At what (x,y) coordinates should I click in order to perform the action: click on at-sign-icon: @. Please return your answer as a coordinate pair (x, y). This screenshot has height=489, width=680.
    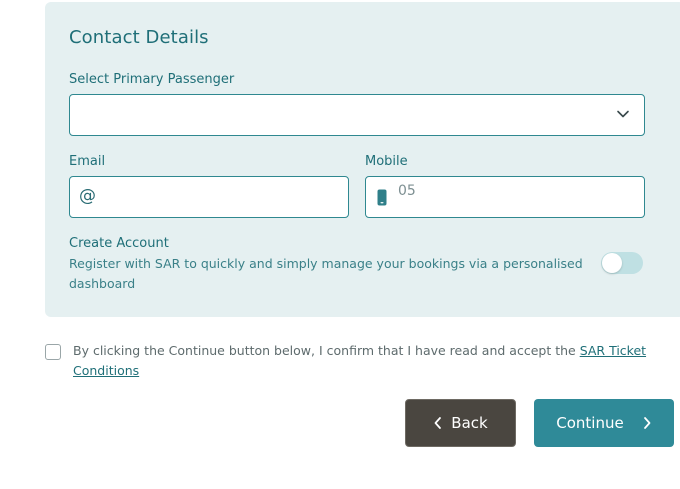
    Looking at the image, I should click on (87, 196).